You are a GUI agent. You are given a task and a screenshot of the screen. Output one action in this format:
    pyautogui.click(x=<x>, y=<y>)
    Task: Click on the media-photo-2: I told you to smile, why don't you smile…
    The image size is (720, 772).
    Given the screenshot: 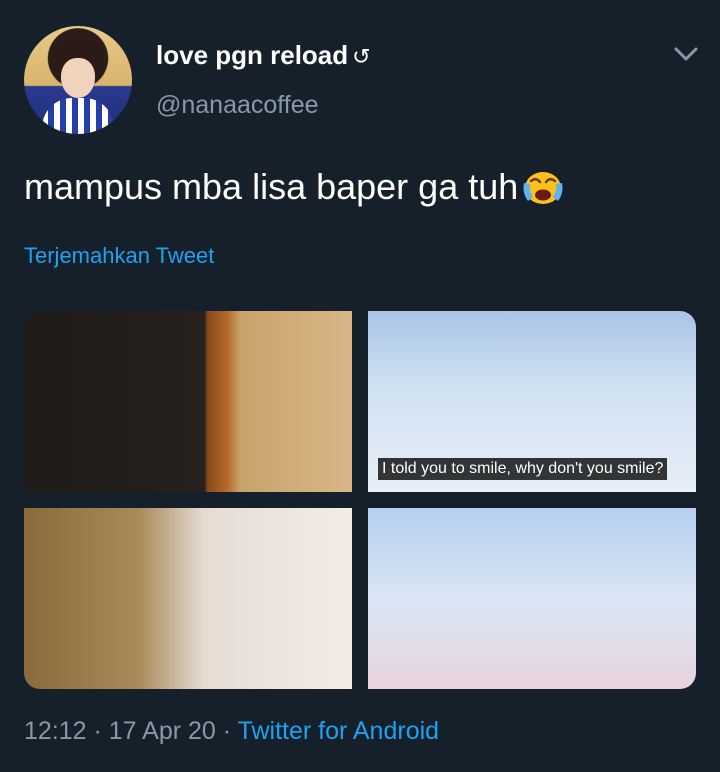 What is the action you would take?
    pyautogui.click(x=532, y=401)
    